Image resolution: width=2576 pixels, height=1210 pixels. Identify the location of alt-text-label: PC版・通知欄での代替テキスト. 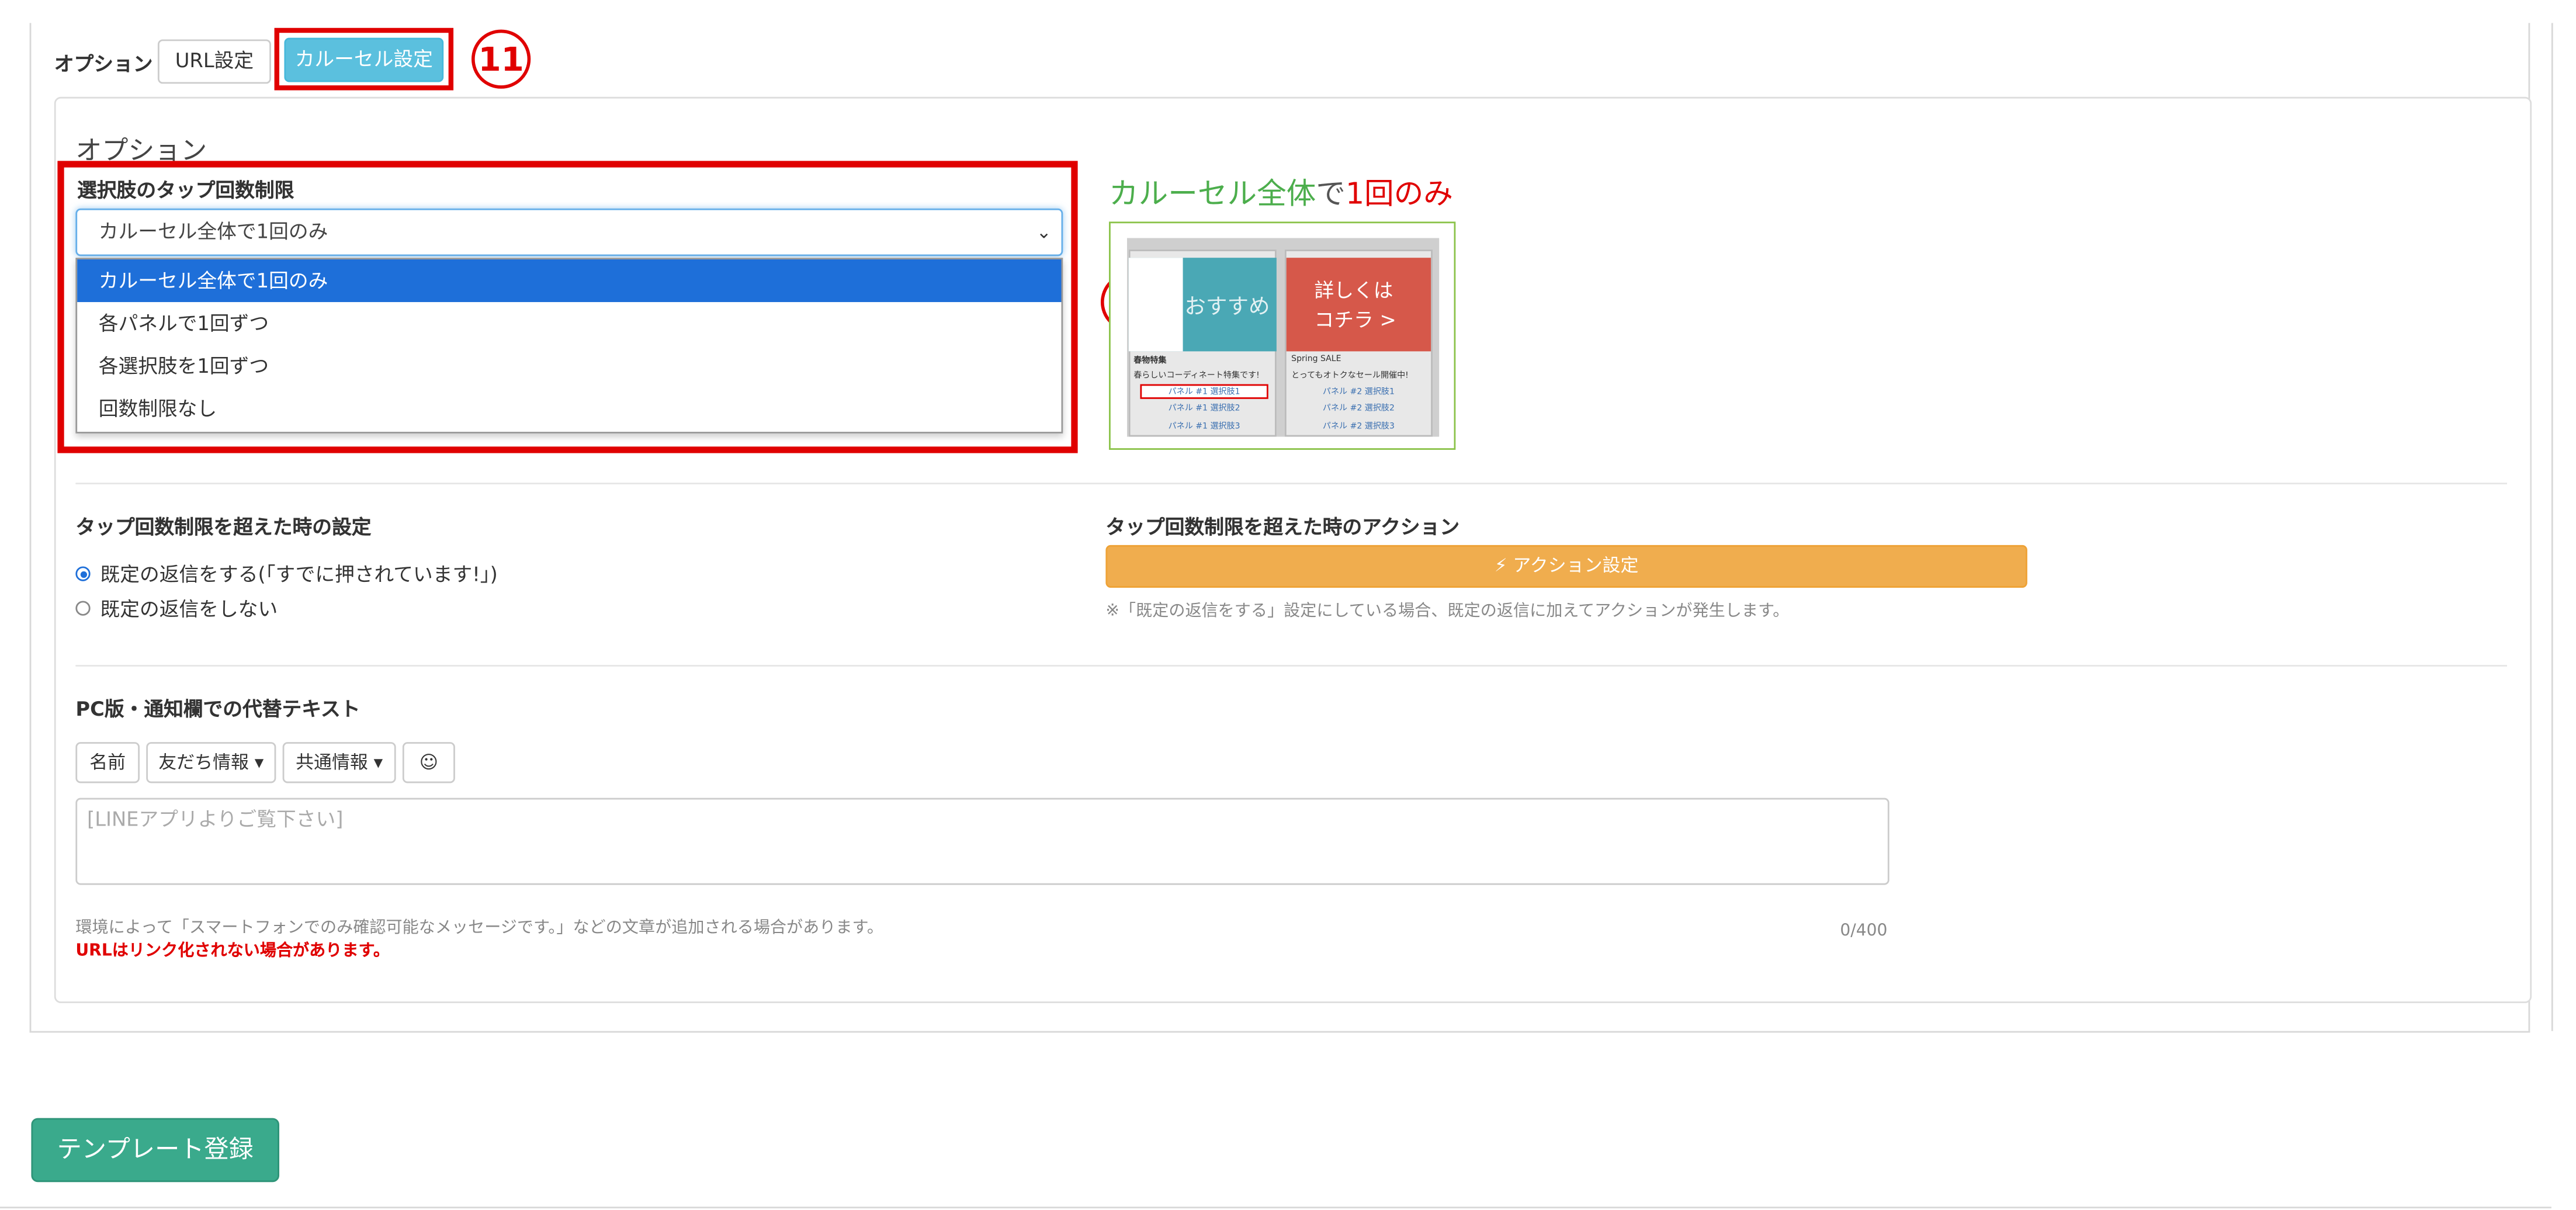
(217, 710).